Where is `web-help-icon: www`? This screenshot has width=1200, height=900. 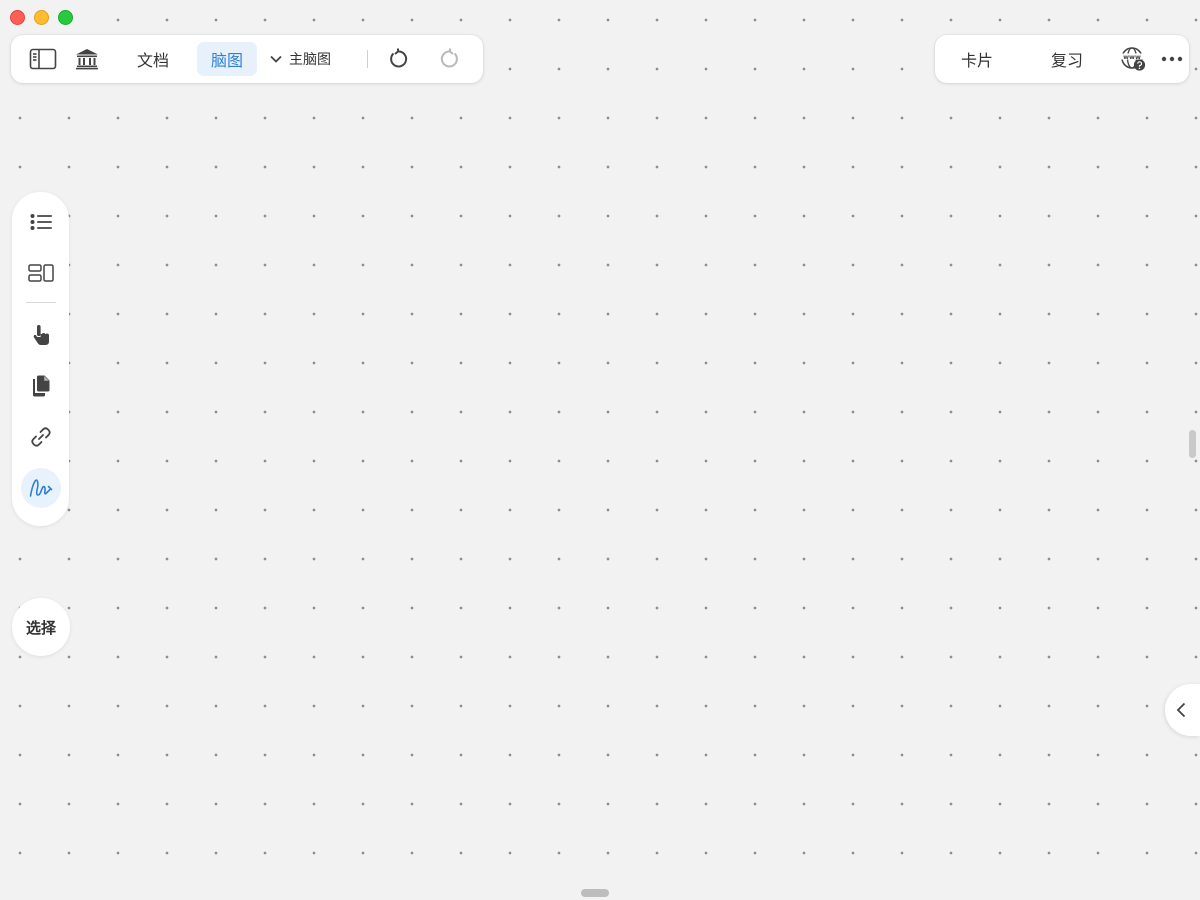
web-help-icon: www is located at coordinates (1133, 59).